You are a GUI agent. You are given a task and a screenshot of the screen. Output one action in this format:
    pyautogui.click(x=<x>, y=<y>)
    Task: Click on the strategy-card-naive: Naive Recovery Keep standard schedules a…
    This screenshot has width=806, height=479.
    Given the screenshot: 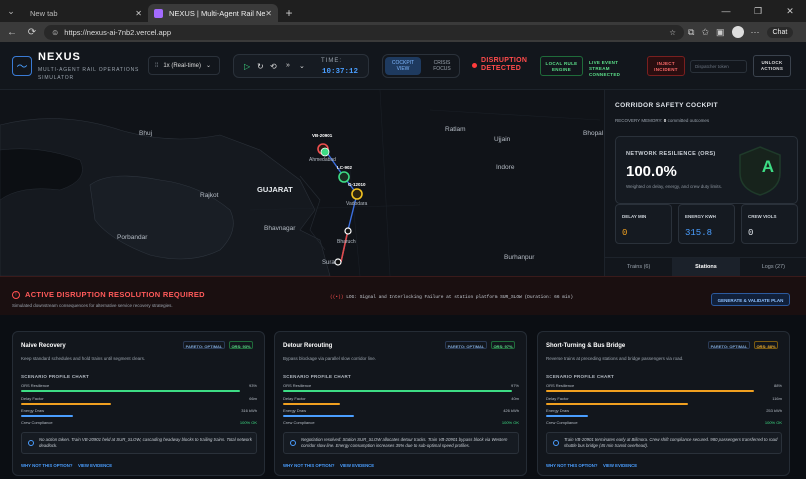 What is the action you would take?
    pyautogui.click(x=138, y=403)
    